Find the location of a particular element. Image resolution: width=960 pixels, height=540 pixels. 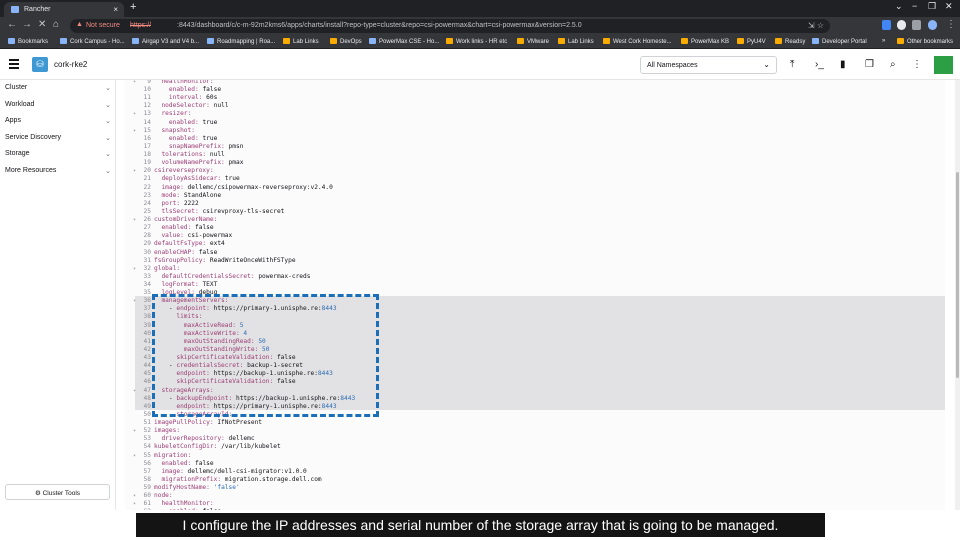

yaml-key: csireverseproxy: is located at coordinates (184, 171).